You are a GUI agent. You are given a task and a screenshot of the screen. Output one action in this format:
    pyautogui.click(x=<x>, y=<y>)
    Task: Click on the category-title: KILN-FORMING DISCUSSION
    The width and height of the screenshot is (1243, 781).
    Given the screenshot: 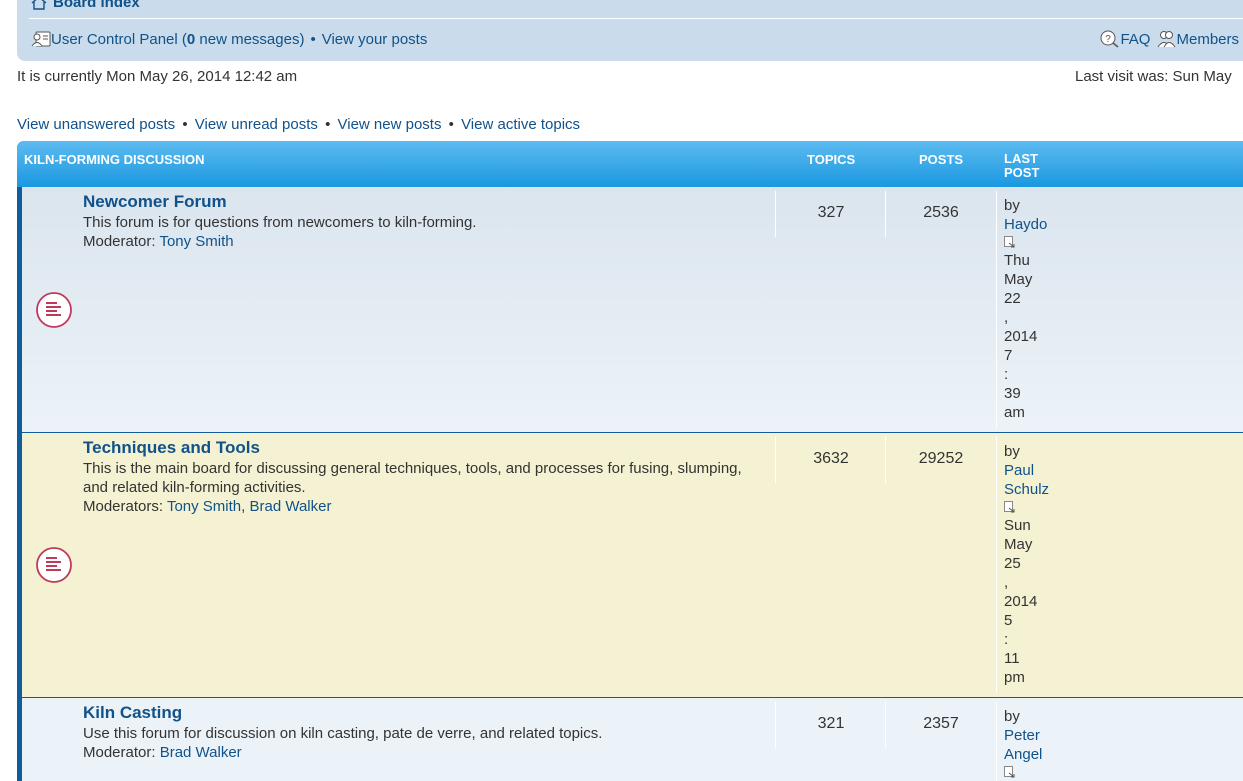 What is the action you would take?
    pyautogui.click(x=114, y=159)
    